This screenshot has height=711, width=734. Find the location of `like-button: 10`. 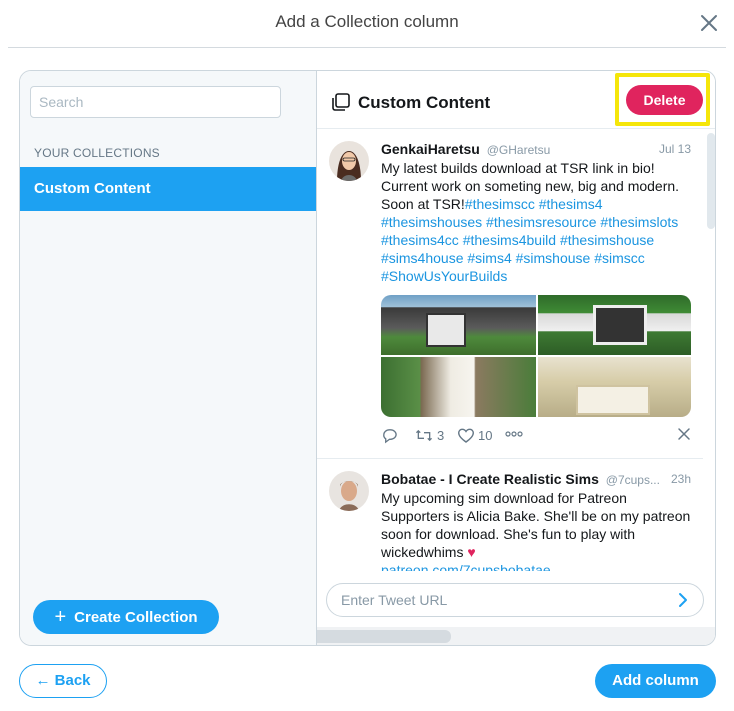

like-button: 10 is located at coordinates (474, 435).